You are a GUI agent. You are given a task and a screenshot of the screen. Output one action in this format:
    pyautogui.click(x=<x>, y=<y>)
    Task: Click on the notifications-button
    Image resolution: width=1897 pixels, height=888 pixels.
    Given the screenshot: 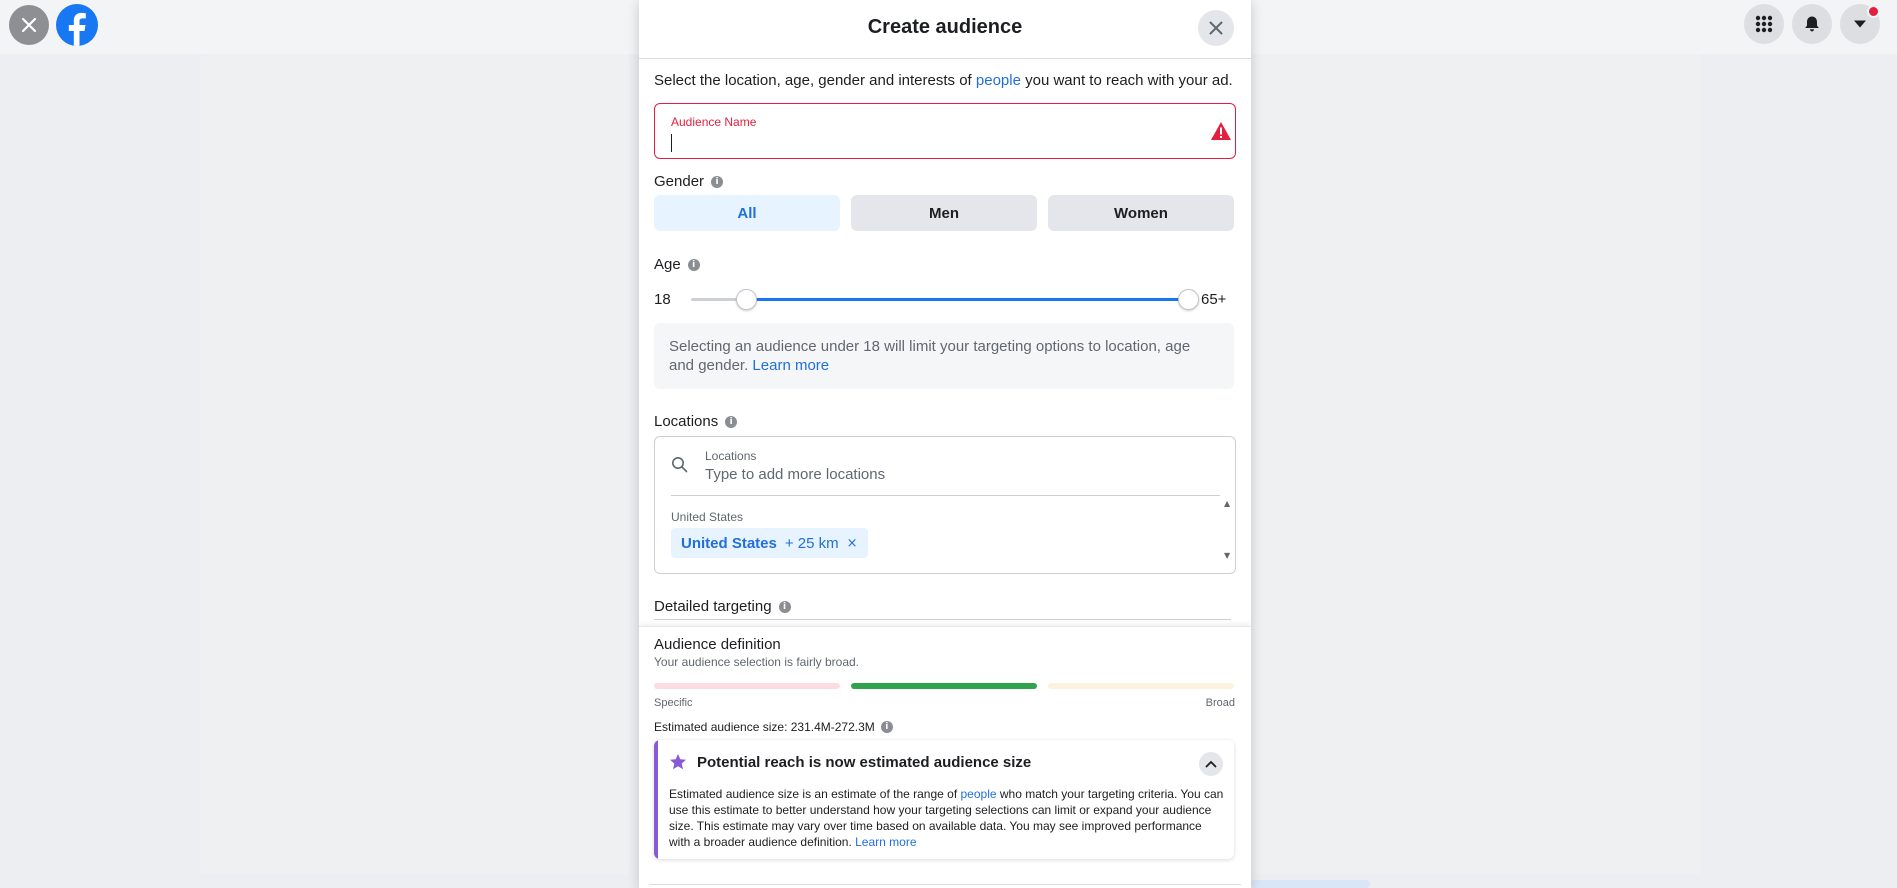 What is the action you would take?
    pyautogui.click(x=1812, y=24)
    